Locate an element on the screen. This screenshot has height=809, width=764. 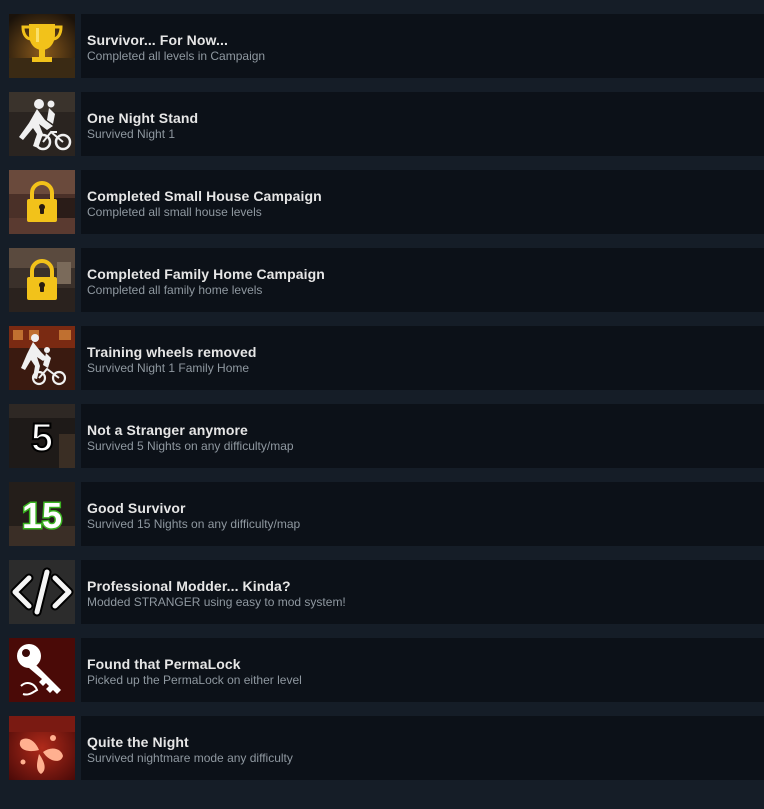
achievement-description: Completed all small house levels is located at coordinates (174, 212).